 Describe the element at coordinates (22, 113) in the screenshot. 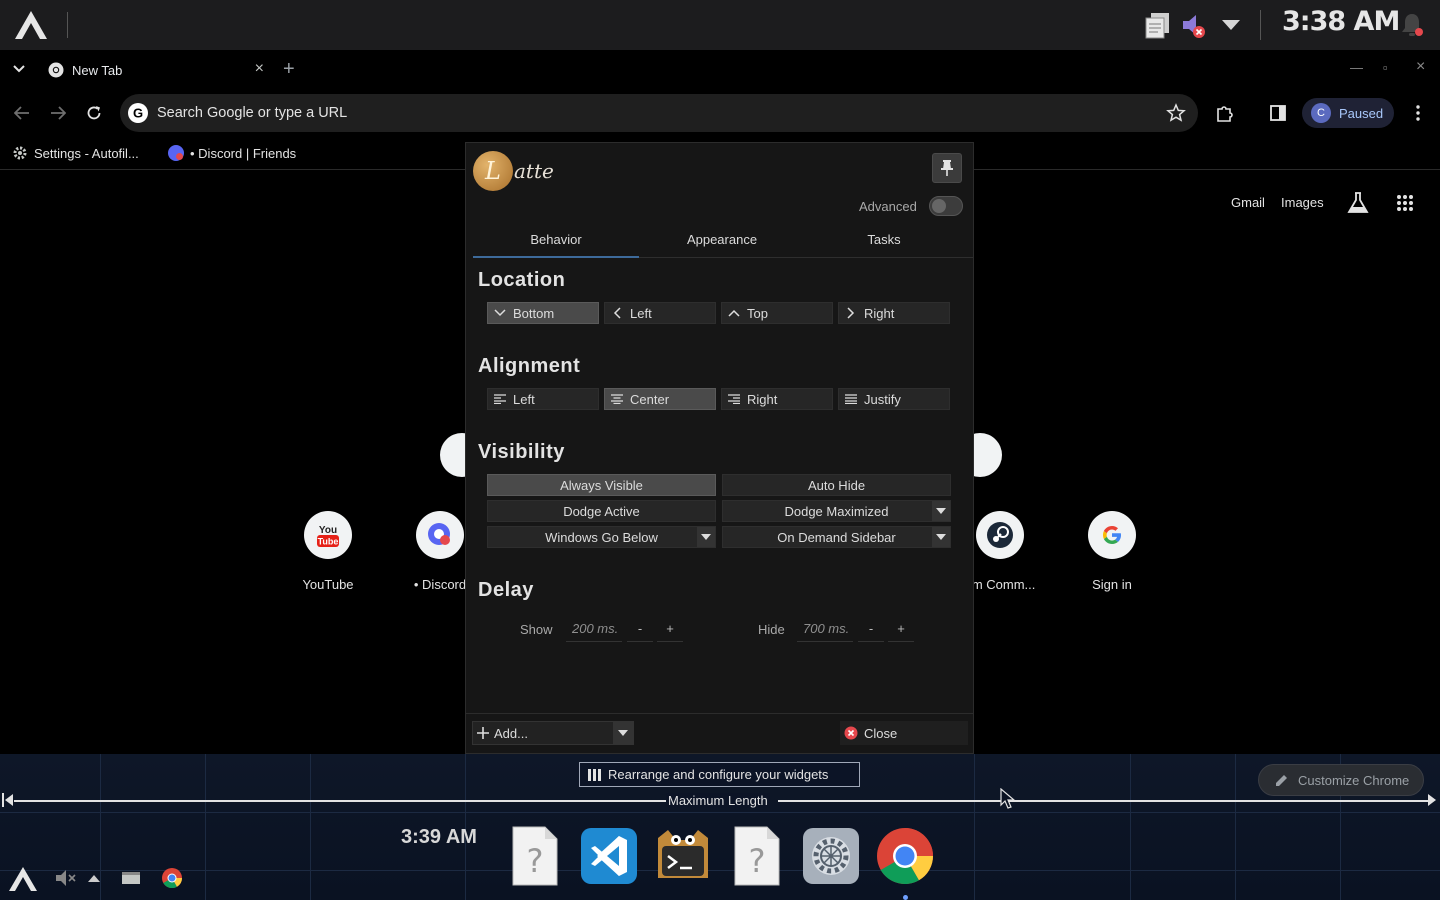

I see `back-arrow-icon` at that location.